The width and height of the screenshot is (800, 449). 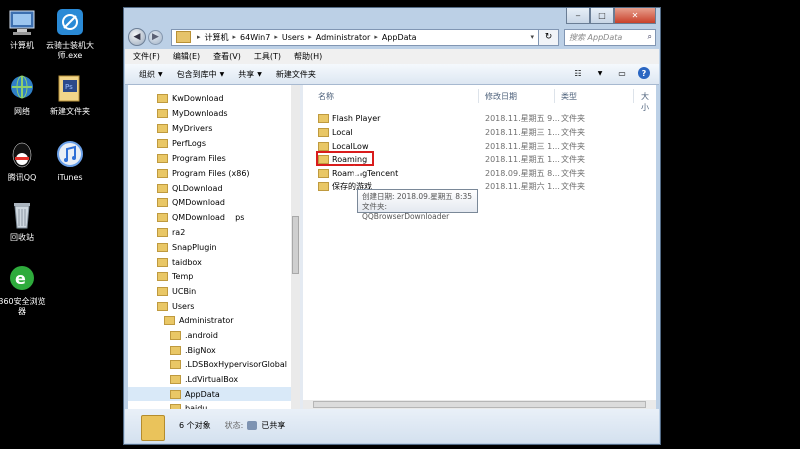 I want to click on menu-tools: 工具(T), so click(x=267, y=56).